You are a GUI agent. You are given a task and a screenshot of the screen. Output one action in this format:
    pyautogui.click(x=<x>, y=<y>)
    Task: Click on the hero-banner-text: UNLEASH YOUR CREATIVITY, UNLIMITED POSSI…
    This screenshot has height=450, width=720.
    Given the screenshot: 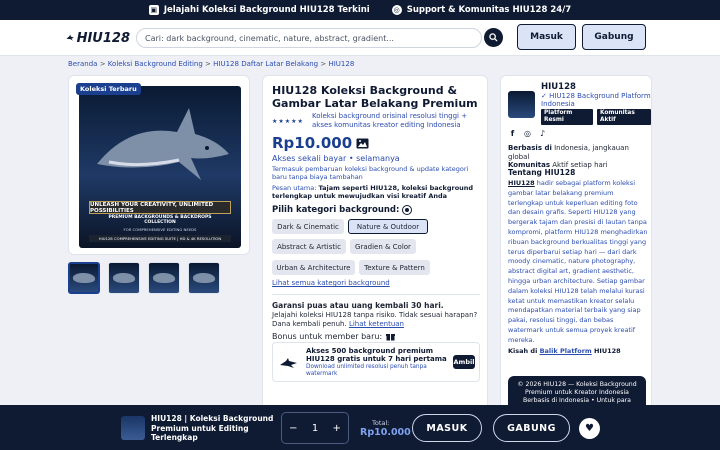 What is the action you would take?
    pyautogui.click(x=160, y=207)
    